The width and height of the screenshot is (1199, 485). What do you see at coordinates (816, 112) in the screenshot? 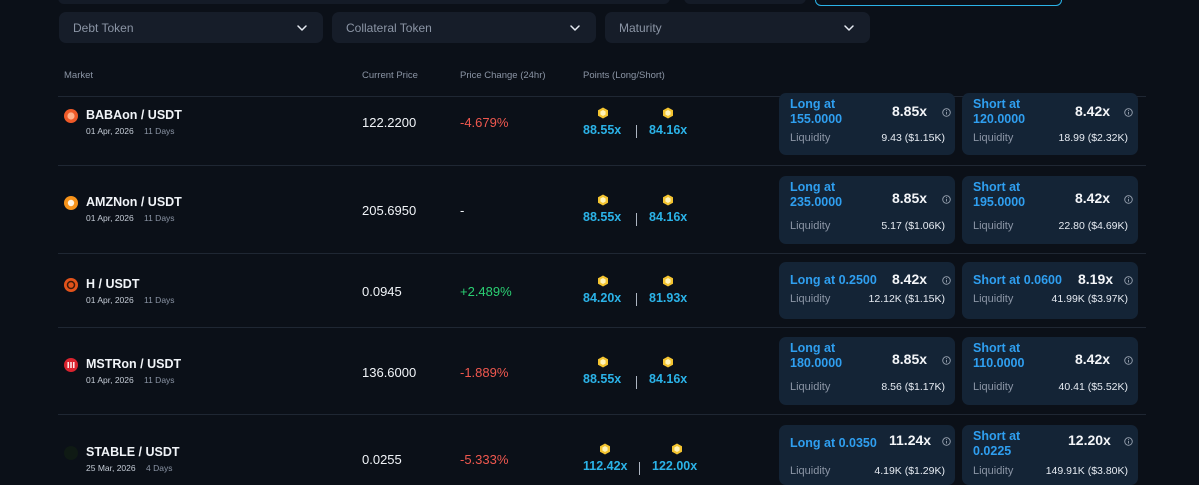
I see `long-target-label: Long at 155.0000` at bounding box center [816, 112].